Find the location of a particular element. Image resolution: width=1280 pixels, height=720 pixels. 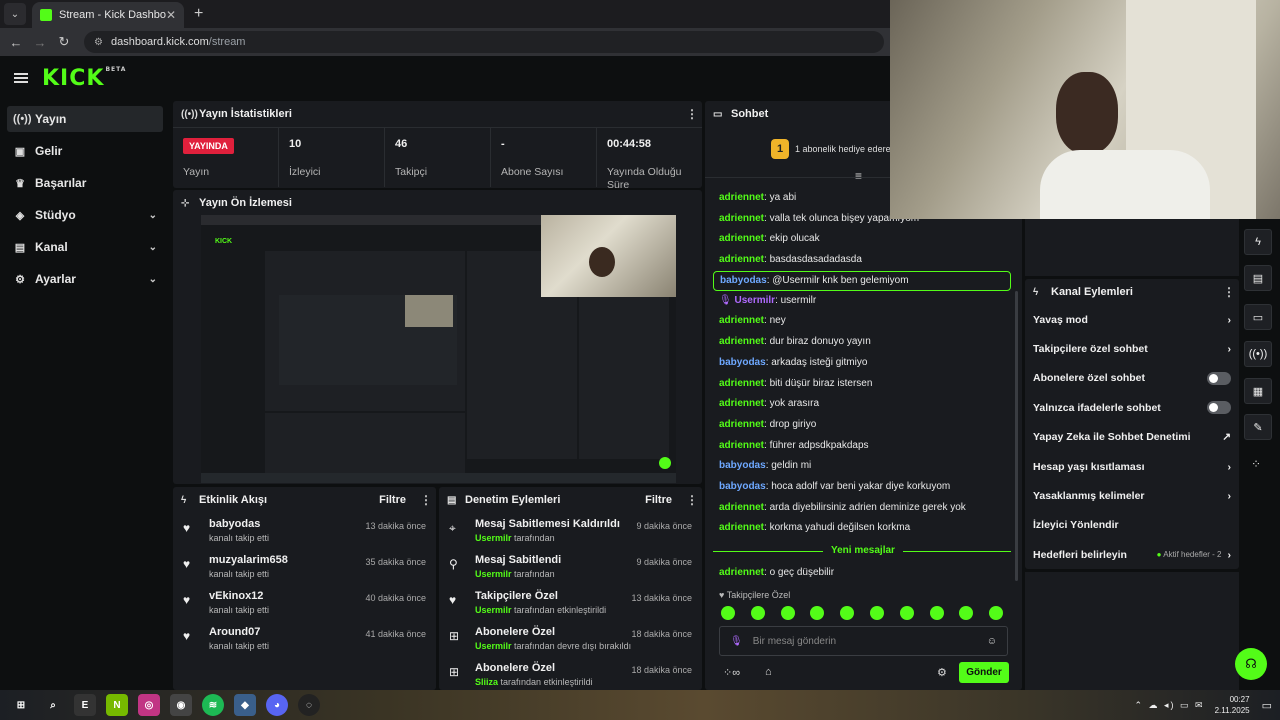

document-rail-button: ▤ is located at coordinates (1258, 278).